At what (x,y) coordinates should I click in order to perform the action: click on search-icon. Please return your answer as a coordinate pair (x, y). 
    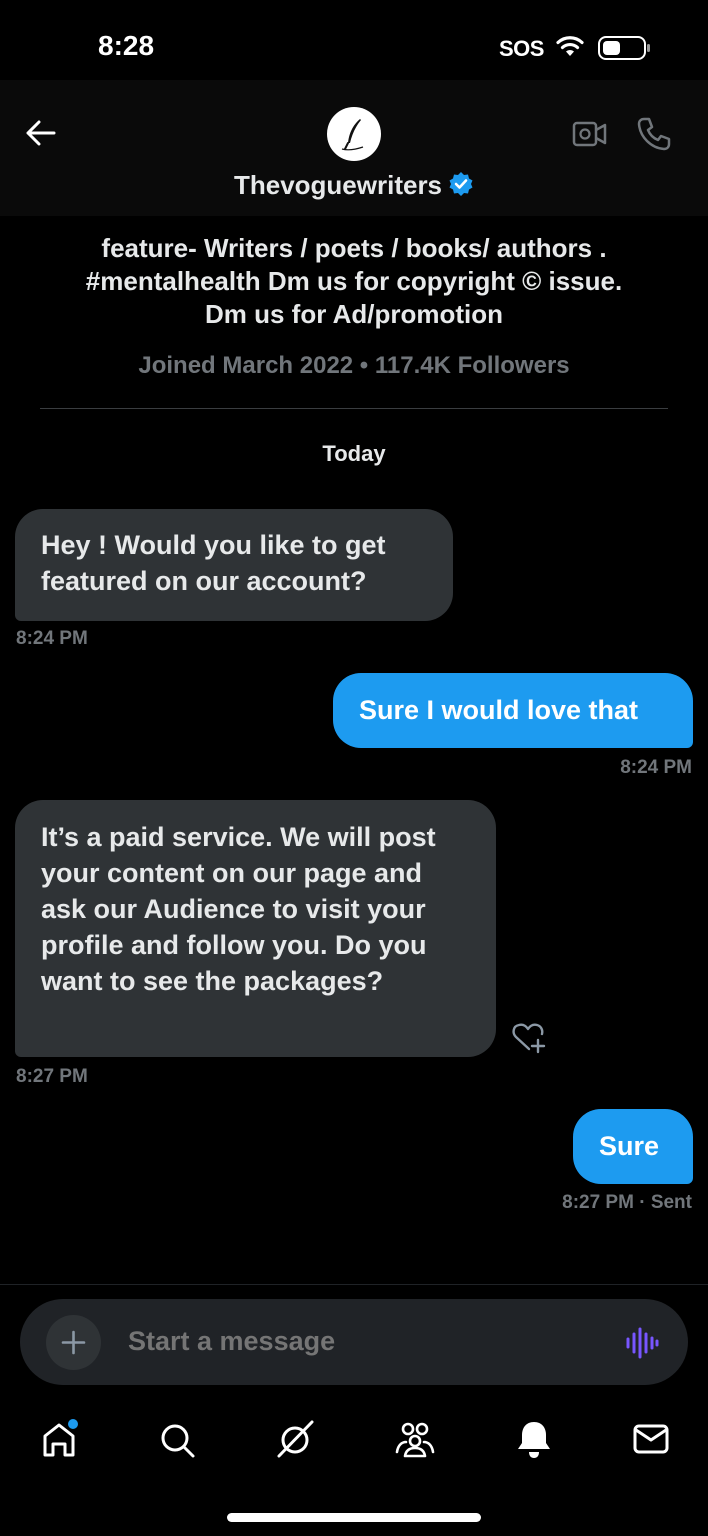
    Looking at the image, I should click on (178, 1439).